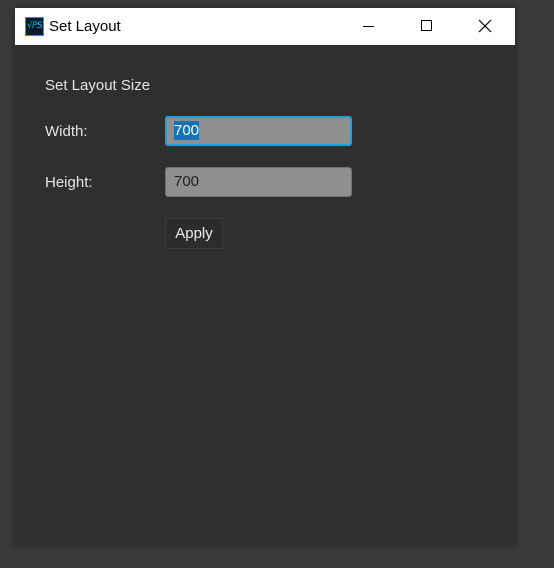  What do you see at coordinates (34, 26) in the screenshot?
I see `app-icon: √PS` at bounding box center [34, 26].